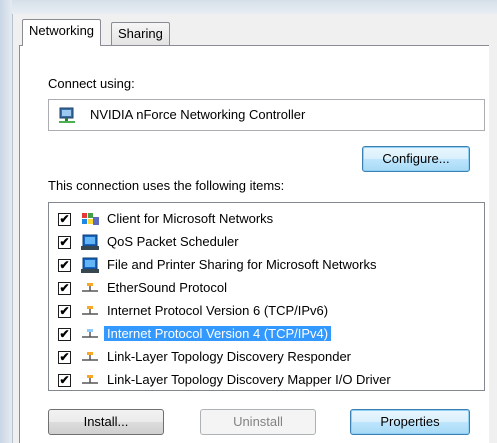 Image resolution: width=497 pixels, height=443 pixels. Describe the element at coordinates (140, 34) in the screenshot. I see `tab-sharing: Sharing` at that location.